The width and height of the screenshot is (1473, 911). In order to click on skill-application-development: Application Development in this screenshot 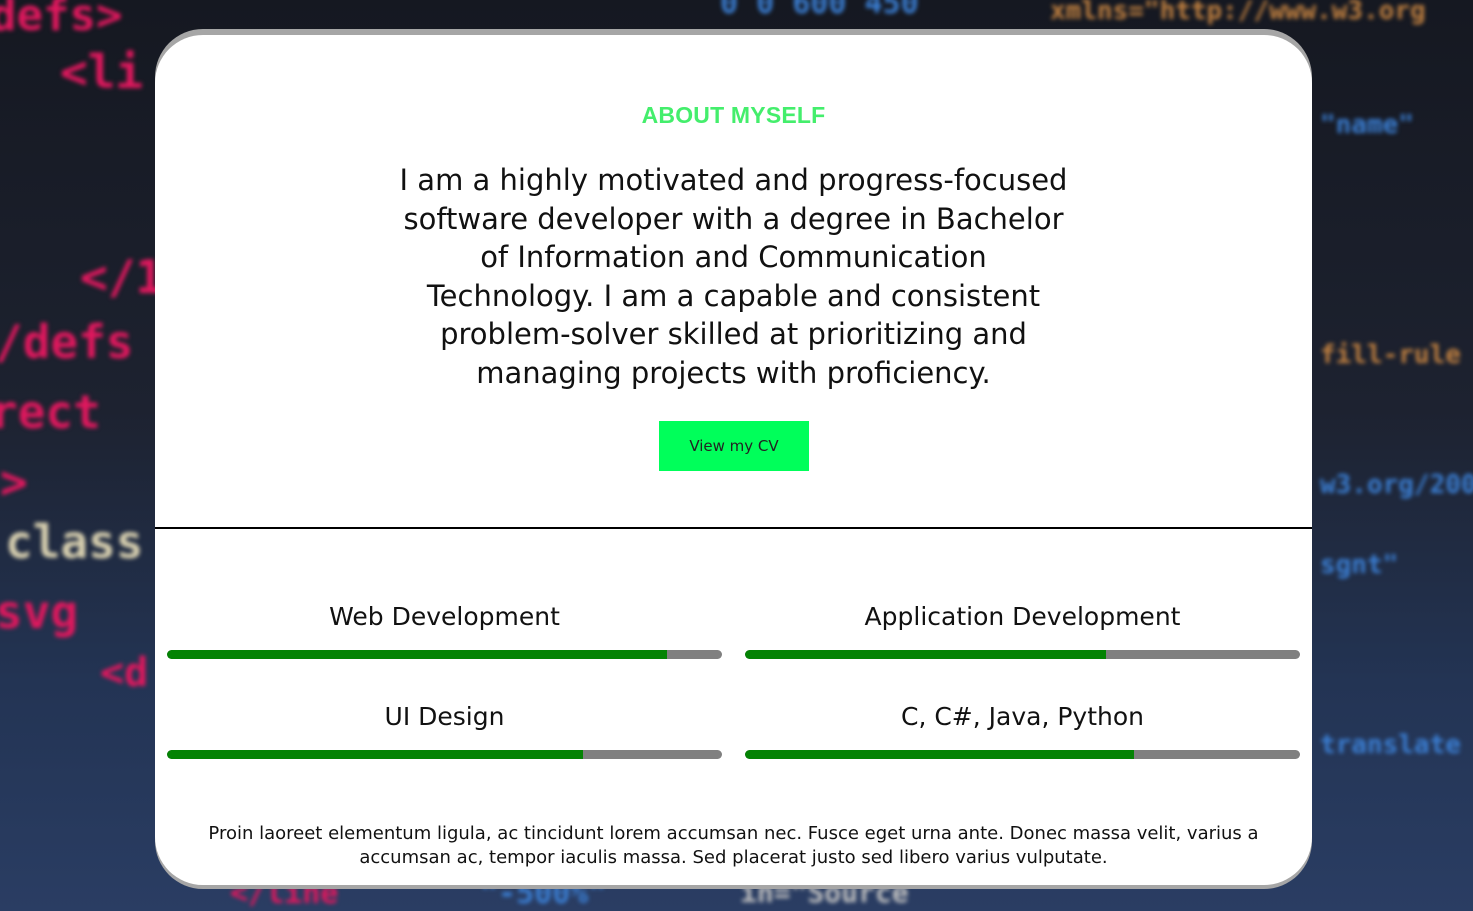, I will do `click(1022, 628)`.